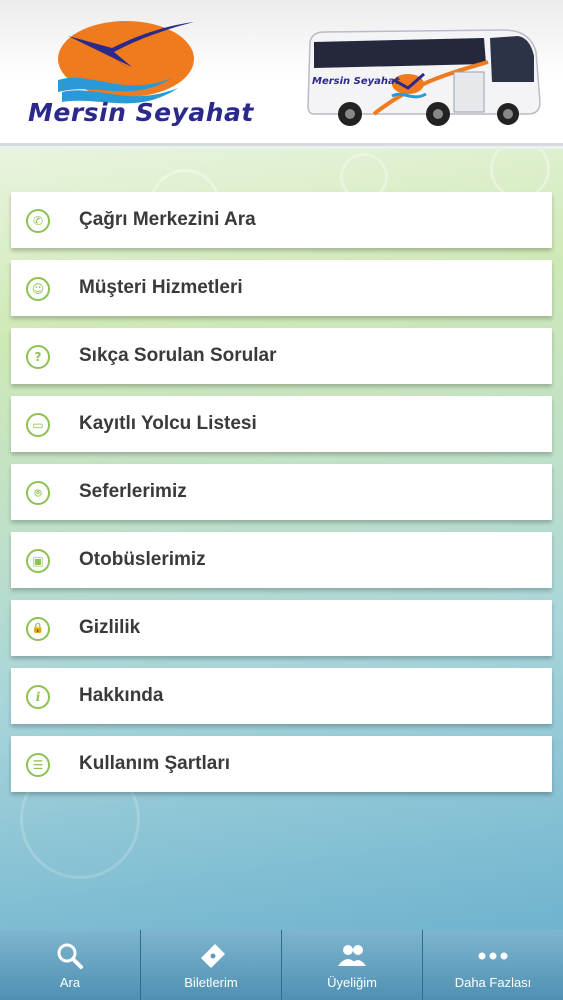 Image resolution: width=563 pixels, height=1000 pixels. Describe the element at coordinates (38, 561) in the screenshot. I see `bus-icon: ▣` at that location.